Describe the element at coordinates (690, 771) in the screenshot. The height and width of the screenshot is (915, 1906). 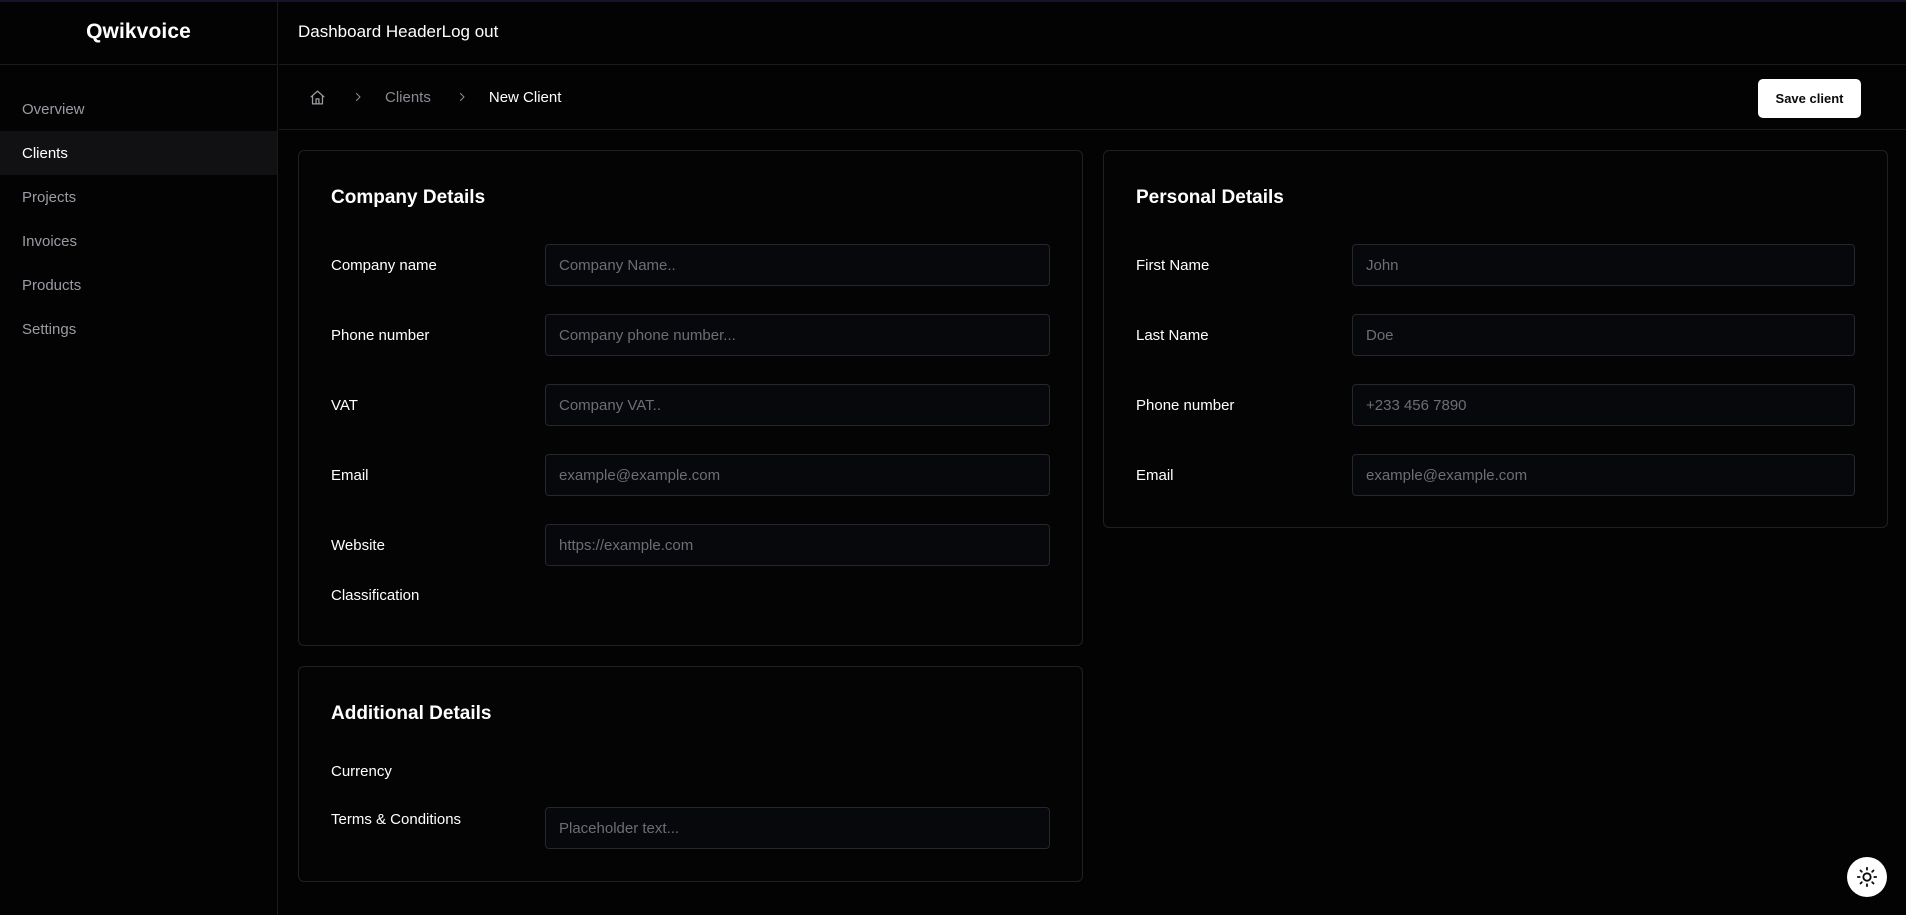
I see `currency-row: Currency` at that location.